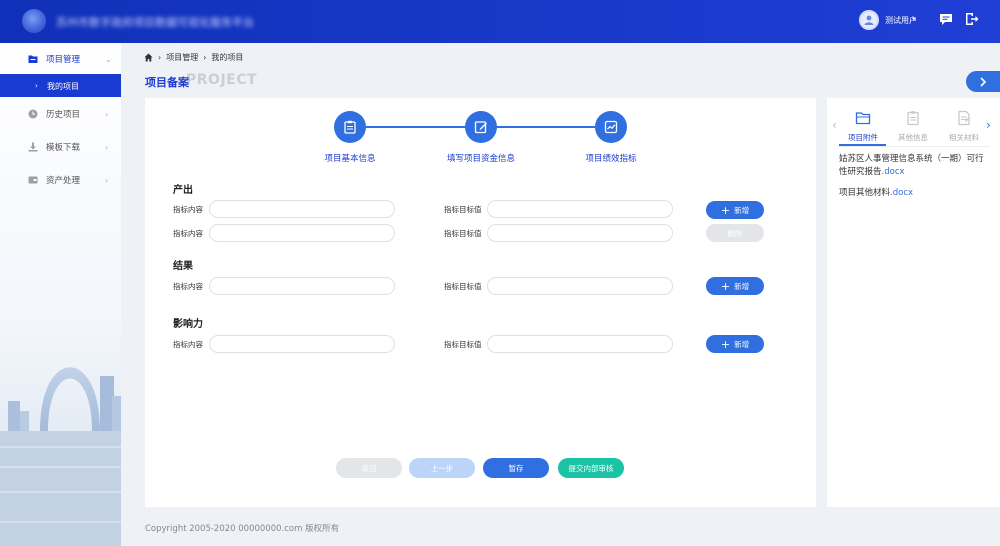 The height and width of the screenshot is (546, 1000). I want to click on copyright-text: Copyright 2005-2020 00000000.com 版权所有, so click(242, 529).